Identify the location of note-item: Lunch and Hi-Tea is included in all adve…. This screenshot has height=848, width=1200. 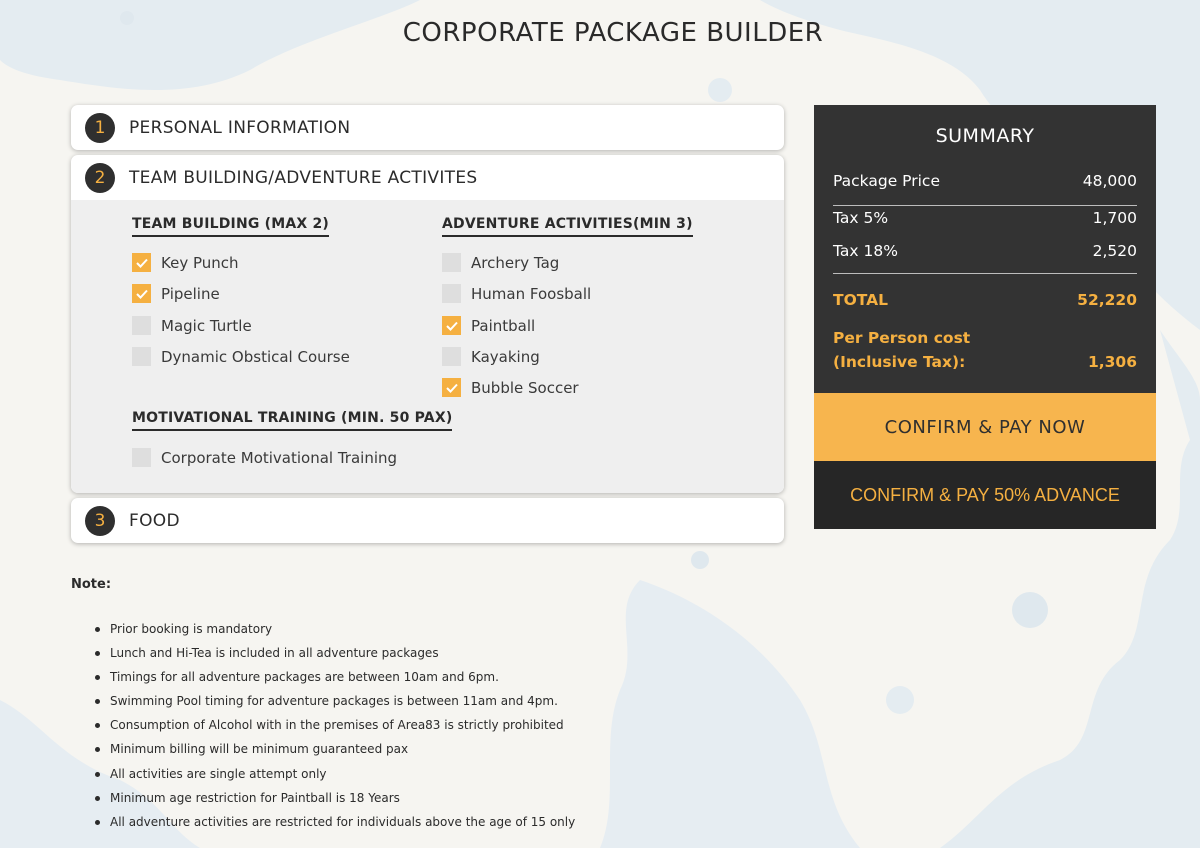
(335, 656).